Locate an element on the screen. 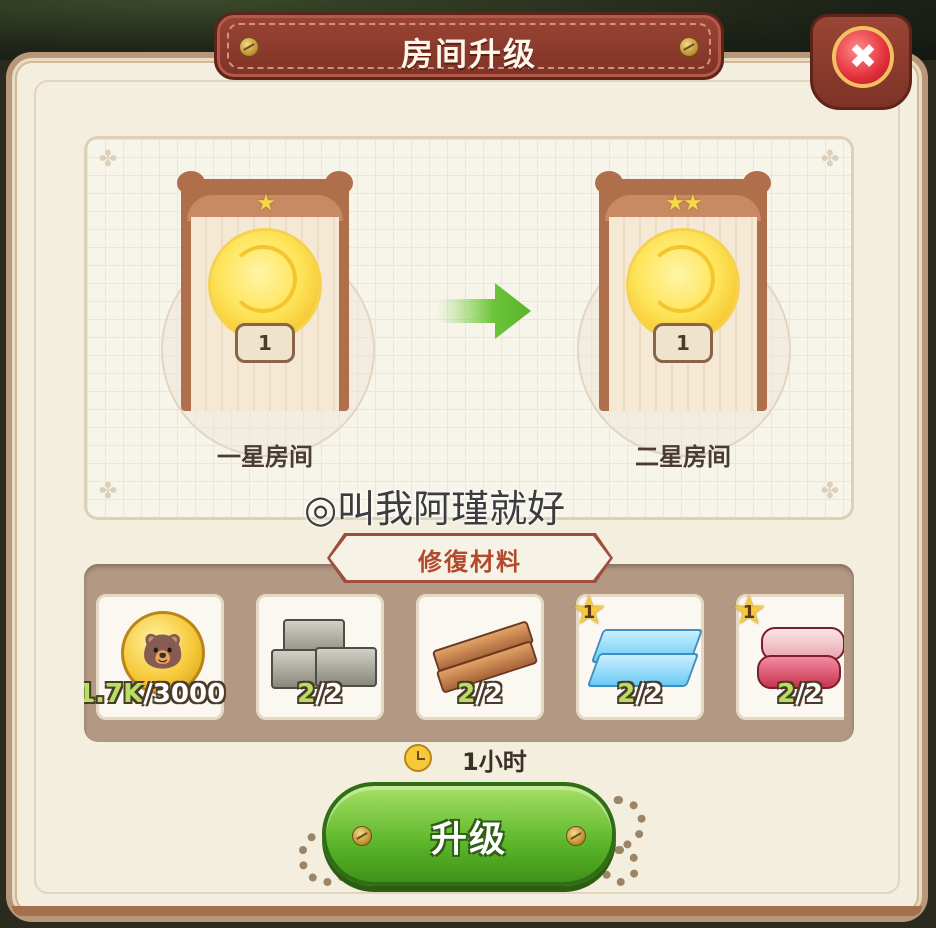  current-room-label: 一星房间 is located at coordinates (265, 457).